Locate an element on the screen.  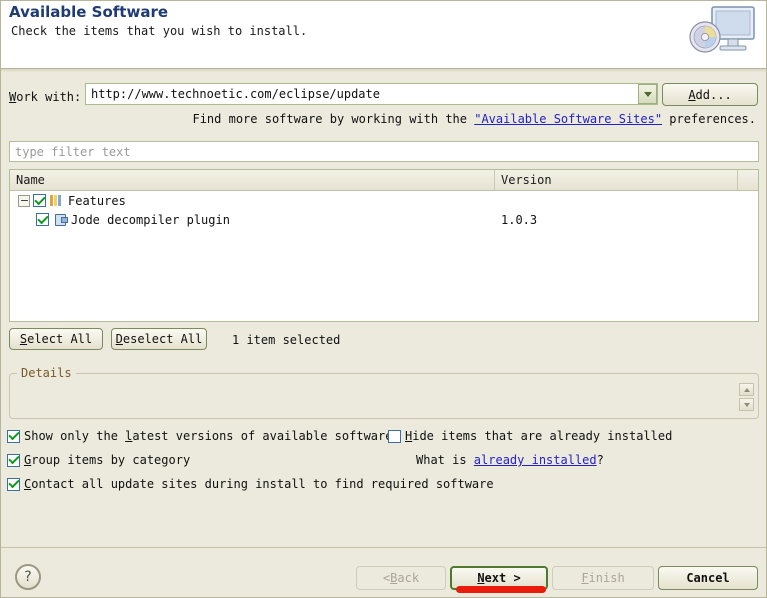
work-with-label: Work with: is located at coordinates (45, 97).